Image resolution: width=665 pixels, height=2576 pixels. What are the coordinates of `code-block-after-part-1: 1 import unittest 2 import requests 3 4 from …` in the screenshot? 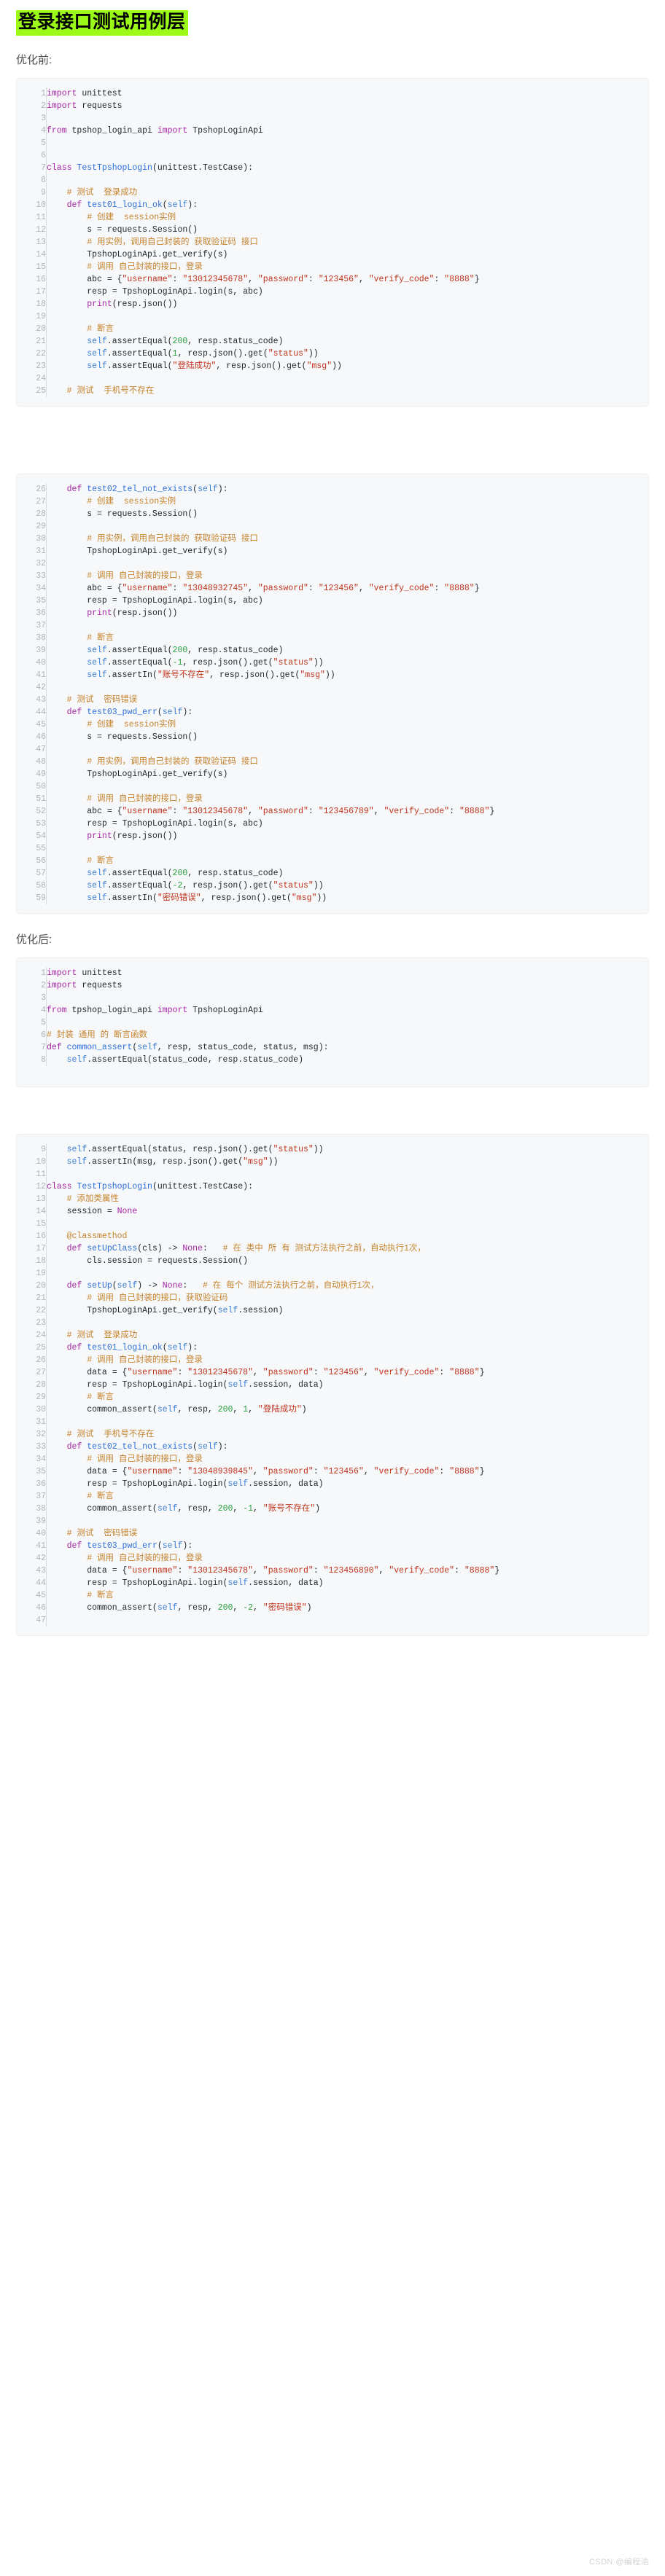 It's located at (332, 1023).